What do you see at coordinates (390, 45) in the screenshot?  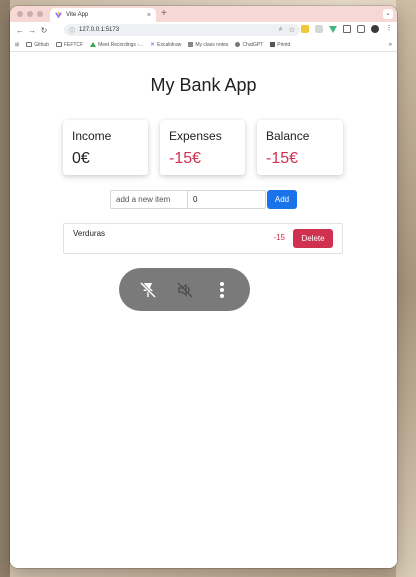 I see `more-bookmarks-icon: »` at bounding box center [390, 45].